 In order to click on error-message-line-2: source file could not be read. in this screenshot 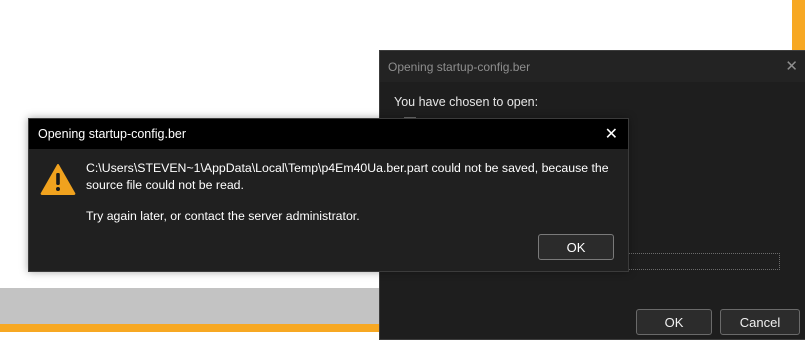, I will do `click(165, 185)`.